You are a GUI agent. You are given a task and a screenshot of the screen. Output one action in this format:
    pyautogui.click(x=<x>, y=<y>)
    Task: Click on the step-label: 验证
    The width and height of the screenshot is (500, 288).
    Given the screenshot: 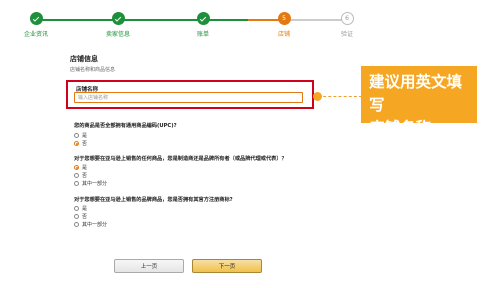 What is the action you would take?
    pyautogui.click(x=346, y=34)
    